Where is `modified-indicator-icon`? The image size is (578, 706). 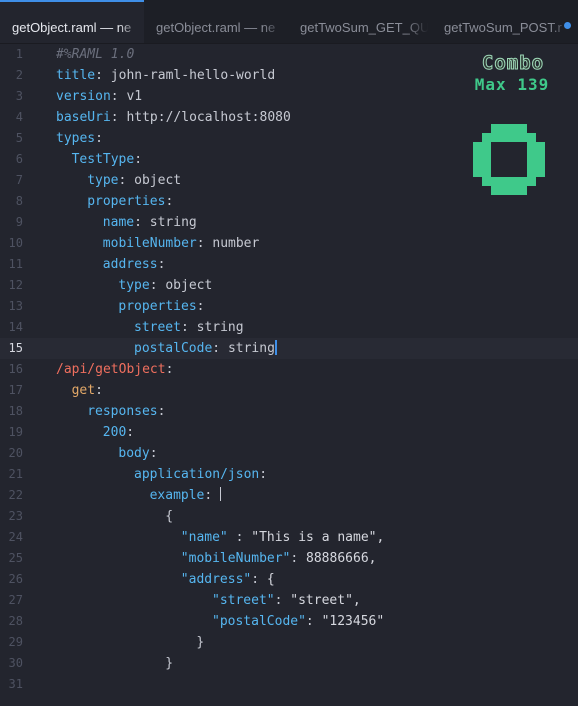
modified-indicator-icon is located at coordinates (567, 25).